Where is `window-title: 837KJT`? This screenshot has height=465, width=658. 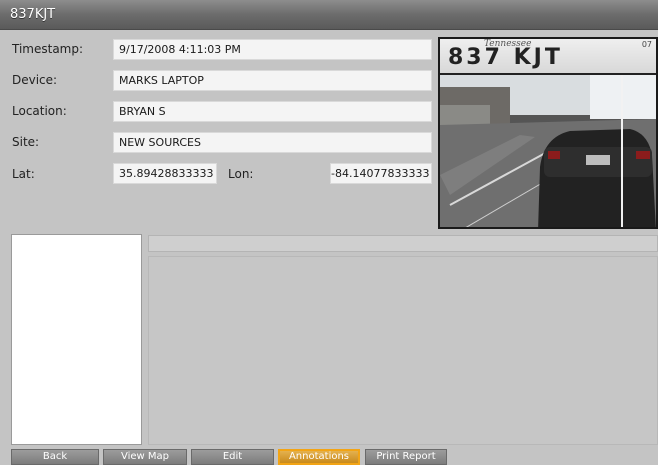
window-title: 837KJT is located at coordinates (33, 14).